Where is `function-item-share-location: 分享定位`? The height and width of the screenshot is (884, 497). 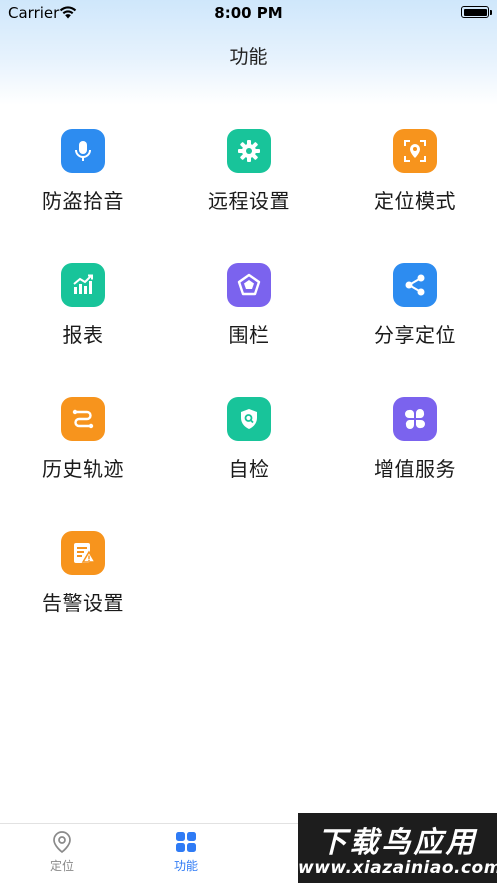
function-item-share-location: 分享定位 is located at coordinates (414, 305).